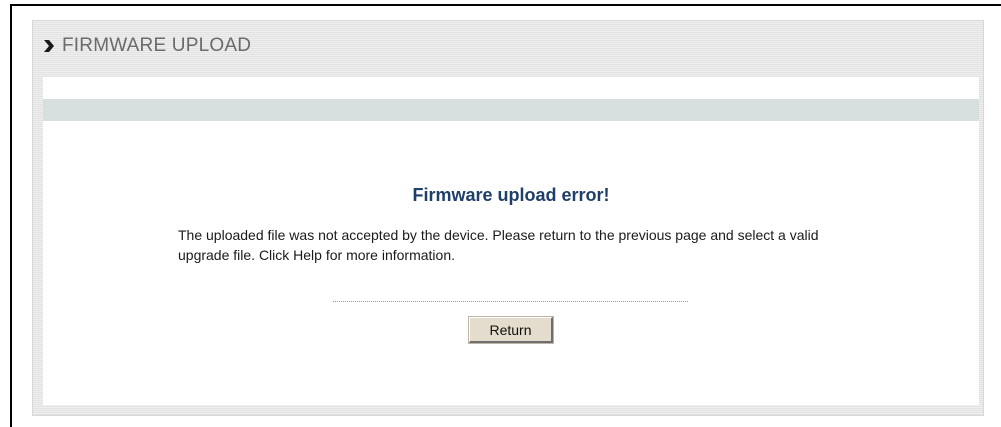 Image resolution: width=1001 pixels, height=427 pixels. What do you see at coordinates (511, 110) in the screenshot?
I see `content-header-band` at bounding box center [511, 110].